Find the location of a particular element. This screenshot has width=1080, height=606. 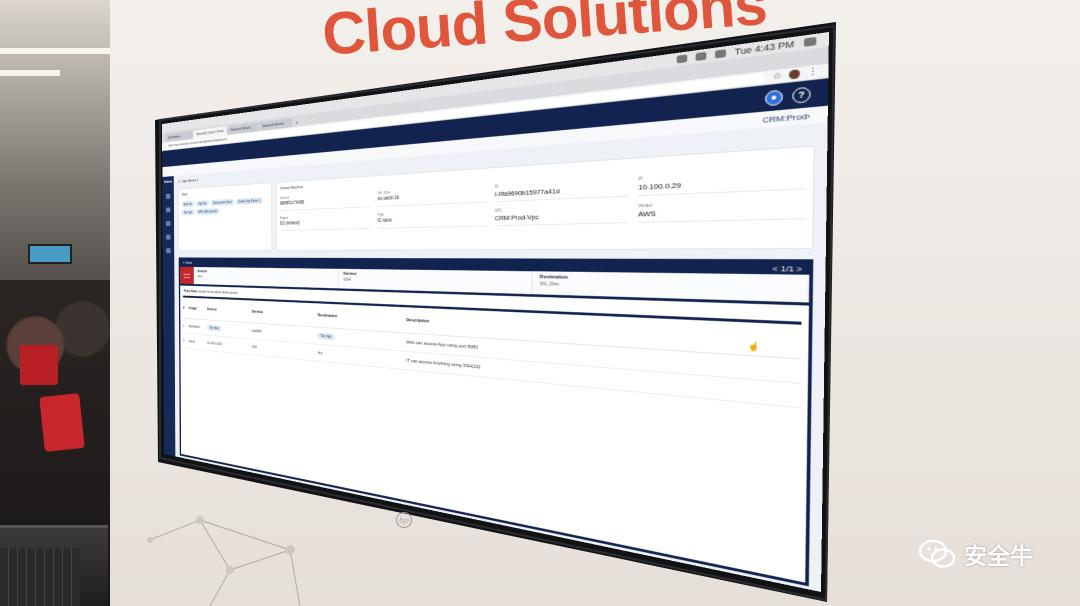

column-header: Usage is located at coordinates (192, 308).